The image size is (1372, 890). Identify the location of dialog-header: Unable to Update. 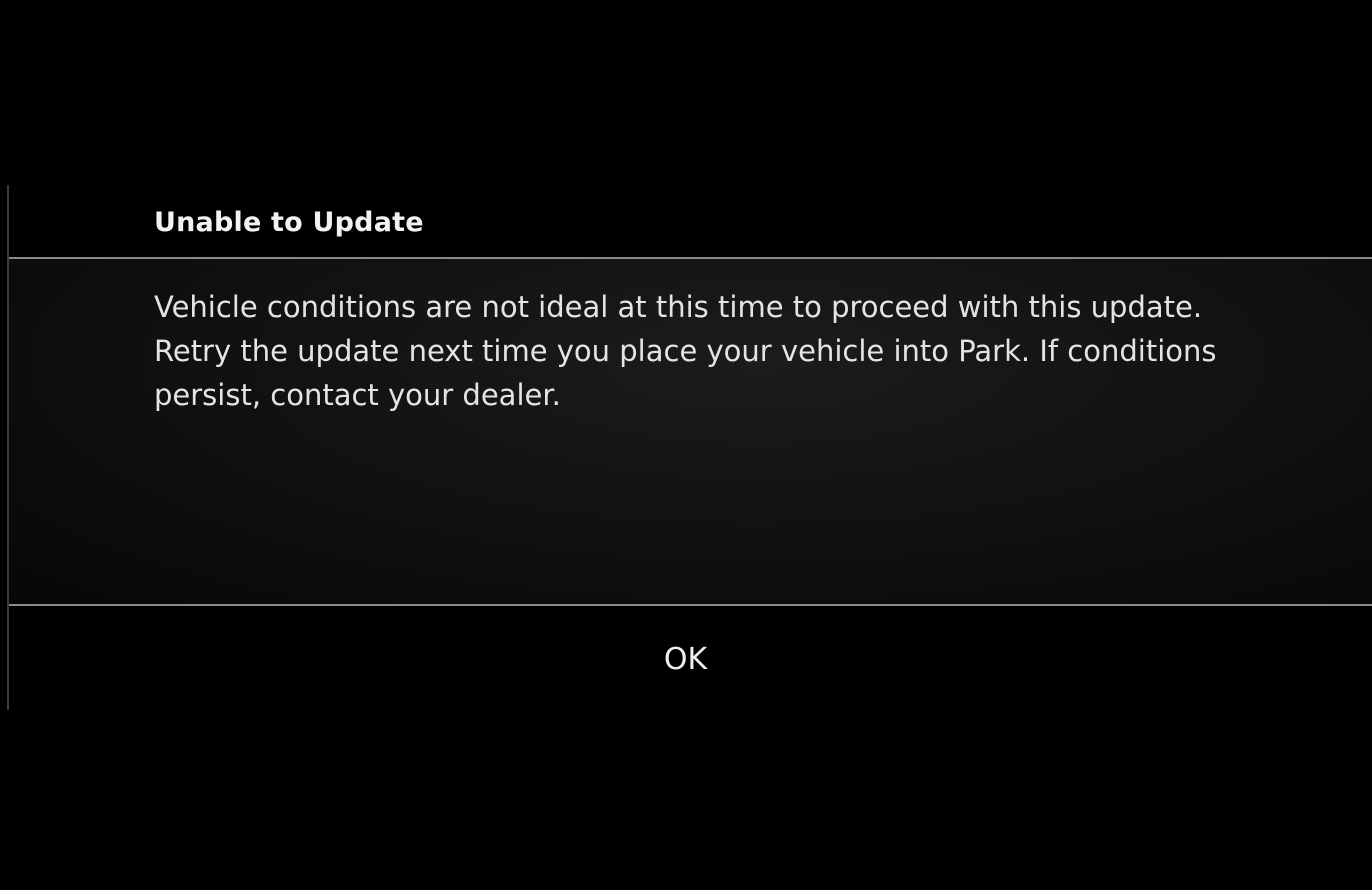
(690, 221).